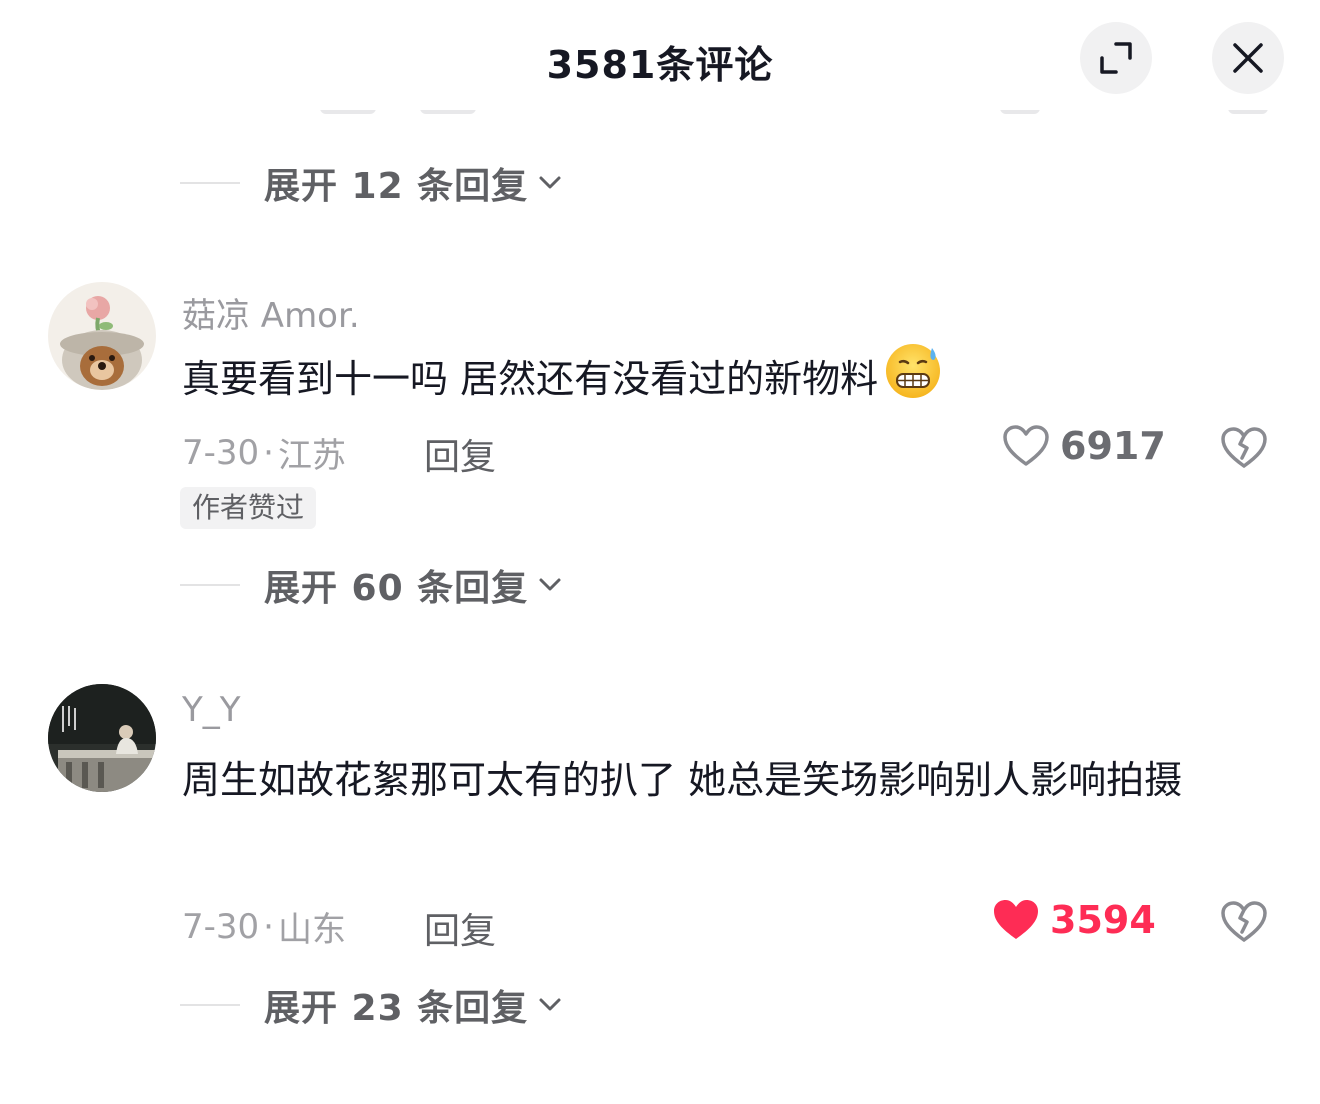 The image size is (1320, 1104). I want to click on comment-meta: 7-30 · 江苏, so click(264, 452).